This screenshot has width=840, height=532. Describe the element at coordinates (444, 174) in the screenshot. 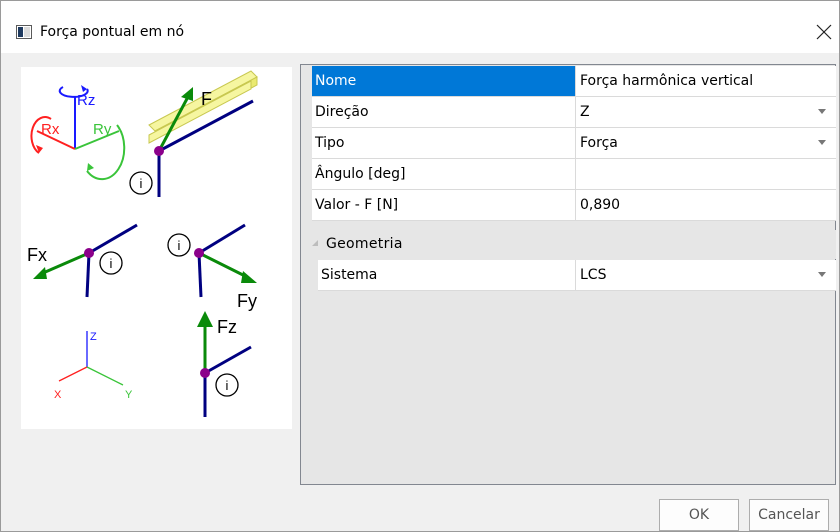

I see `property-name: Ângulo [deg]` at that location.